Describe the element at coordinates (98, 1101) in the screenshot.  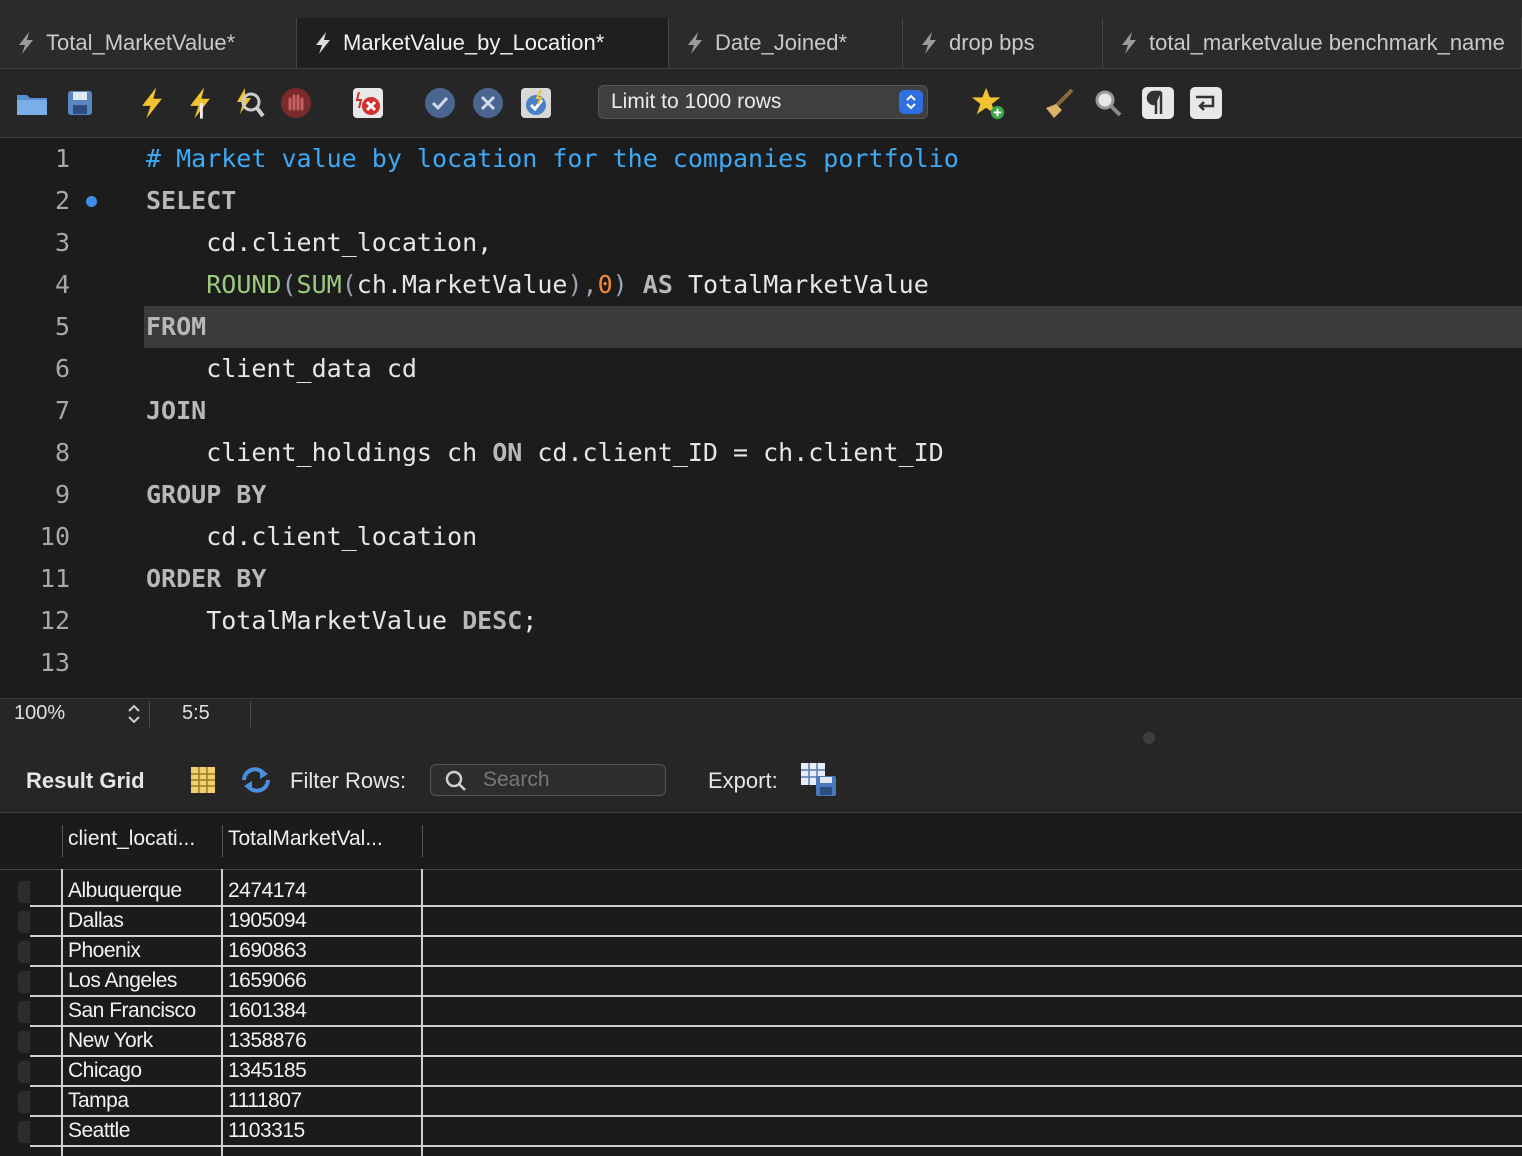
I see `cell-client-location: Tampa` at that location.